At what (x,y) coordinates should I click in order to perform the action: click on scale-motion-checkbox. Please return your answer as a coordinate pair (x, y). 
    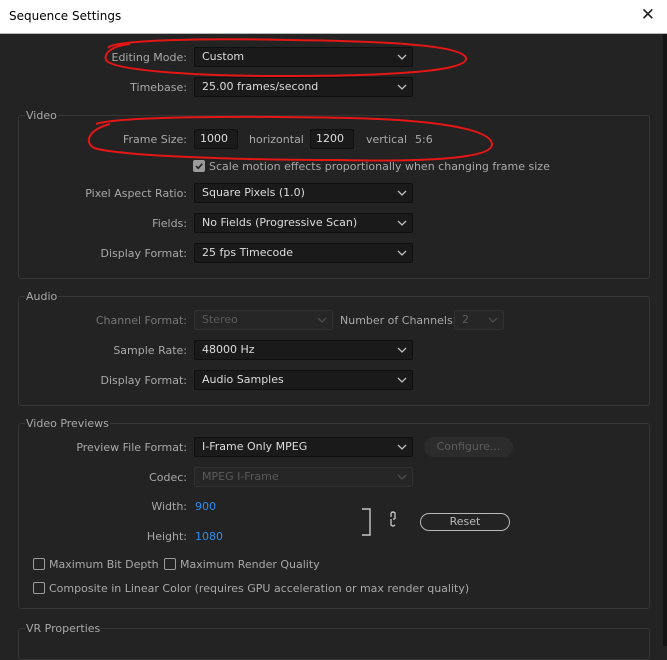
    Looking at the image, I should click on (199, 166).